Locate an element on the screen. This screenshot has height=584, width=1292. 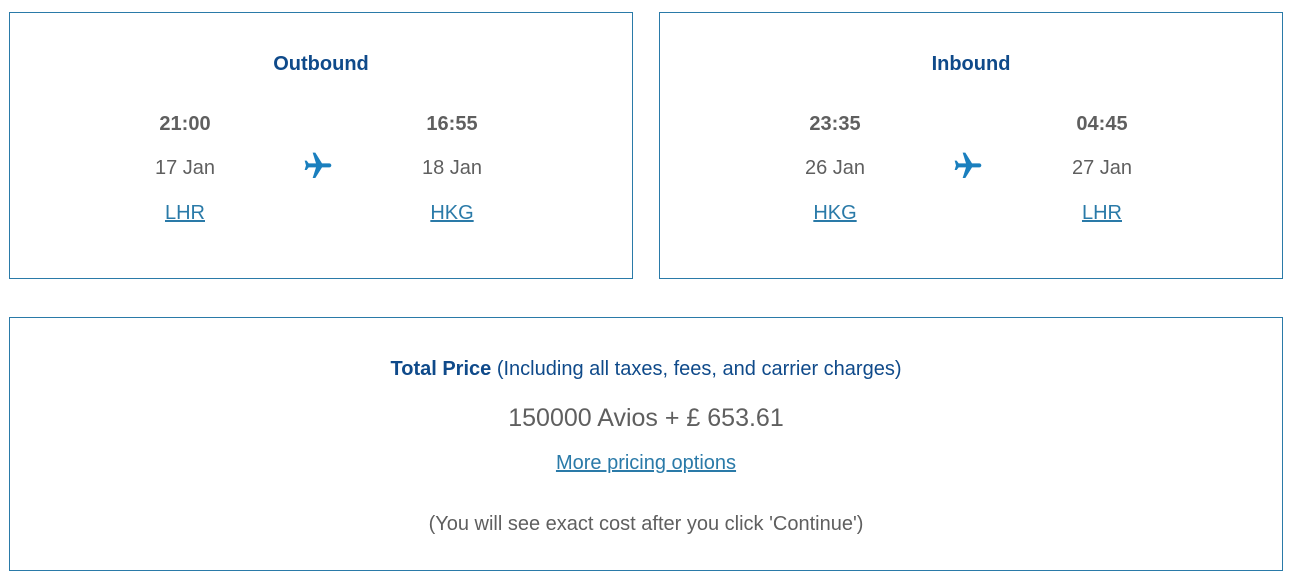
total-price-label: Total Price is located at coordinates (441, 369).